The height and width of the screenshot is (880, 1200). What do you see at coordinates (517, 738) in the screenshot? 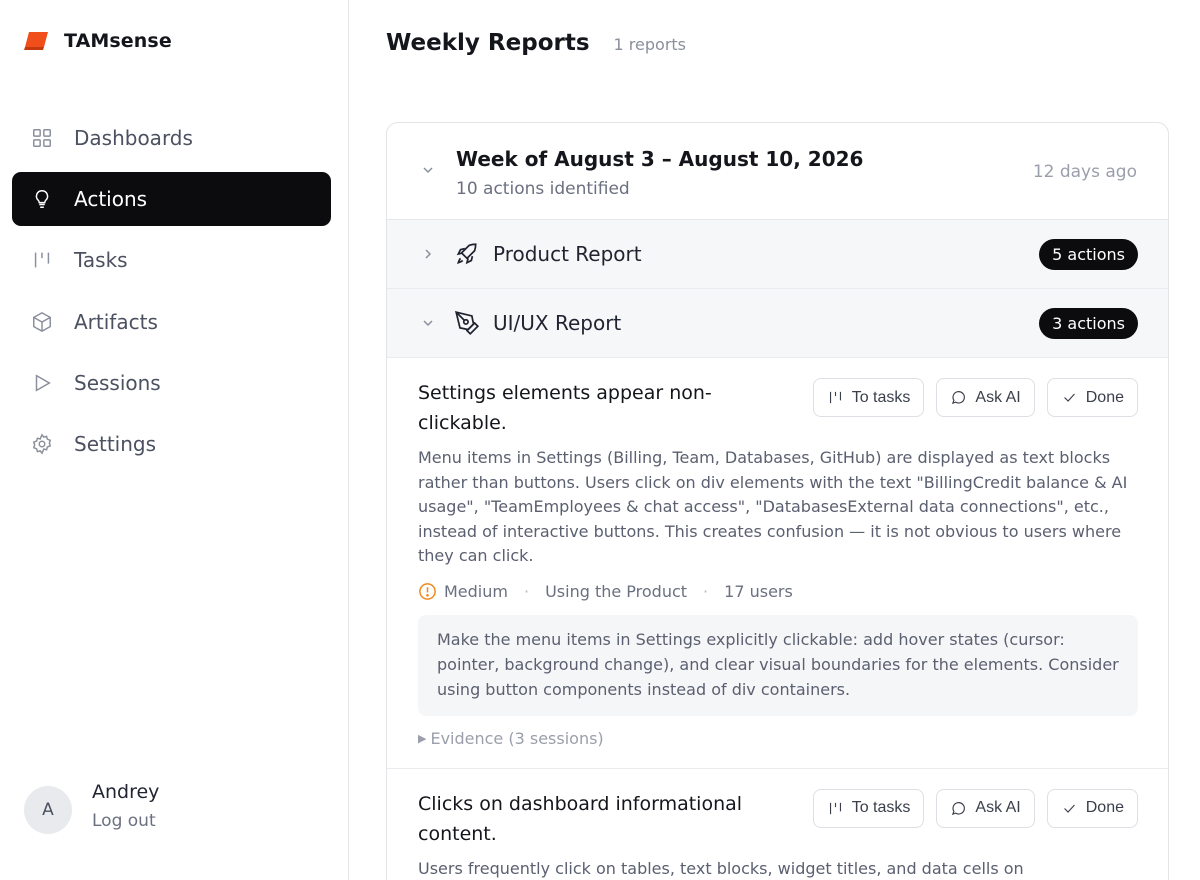
I see `evidence-label: Evidence (3 sessions)` at bounding box center [517, 738].